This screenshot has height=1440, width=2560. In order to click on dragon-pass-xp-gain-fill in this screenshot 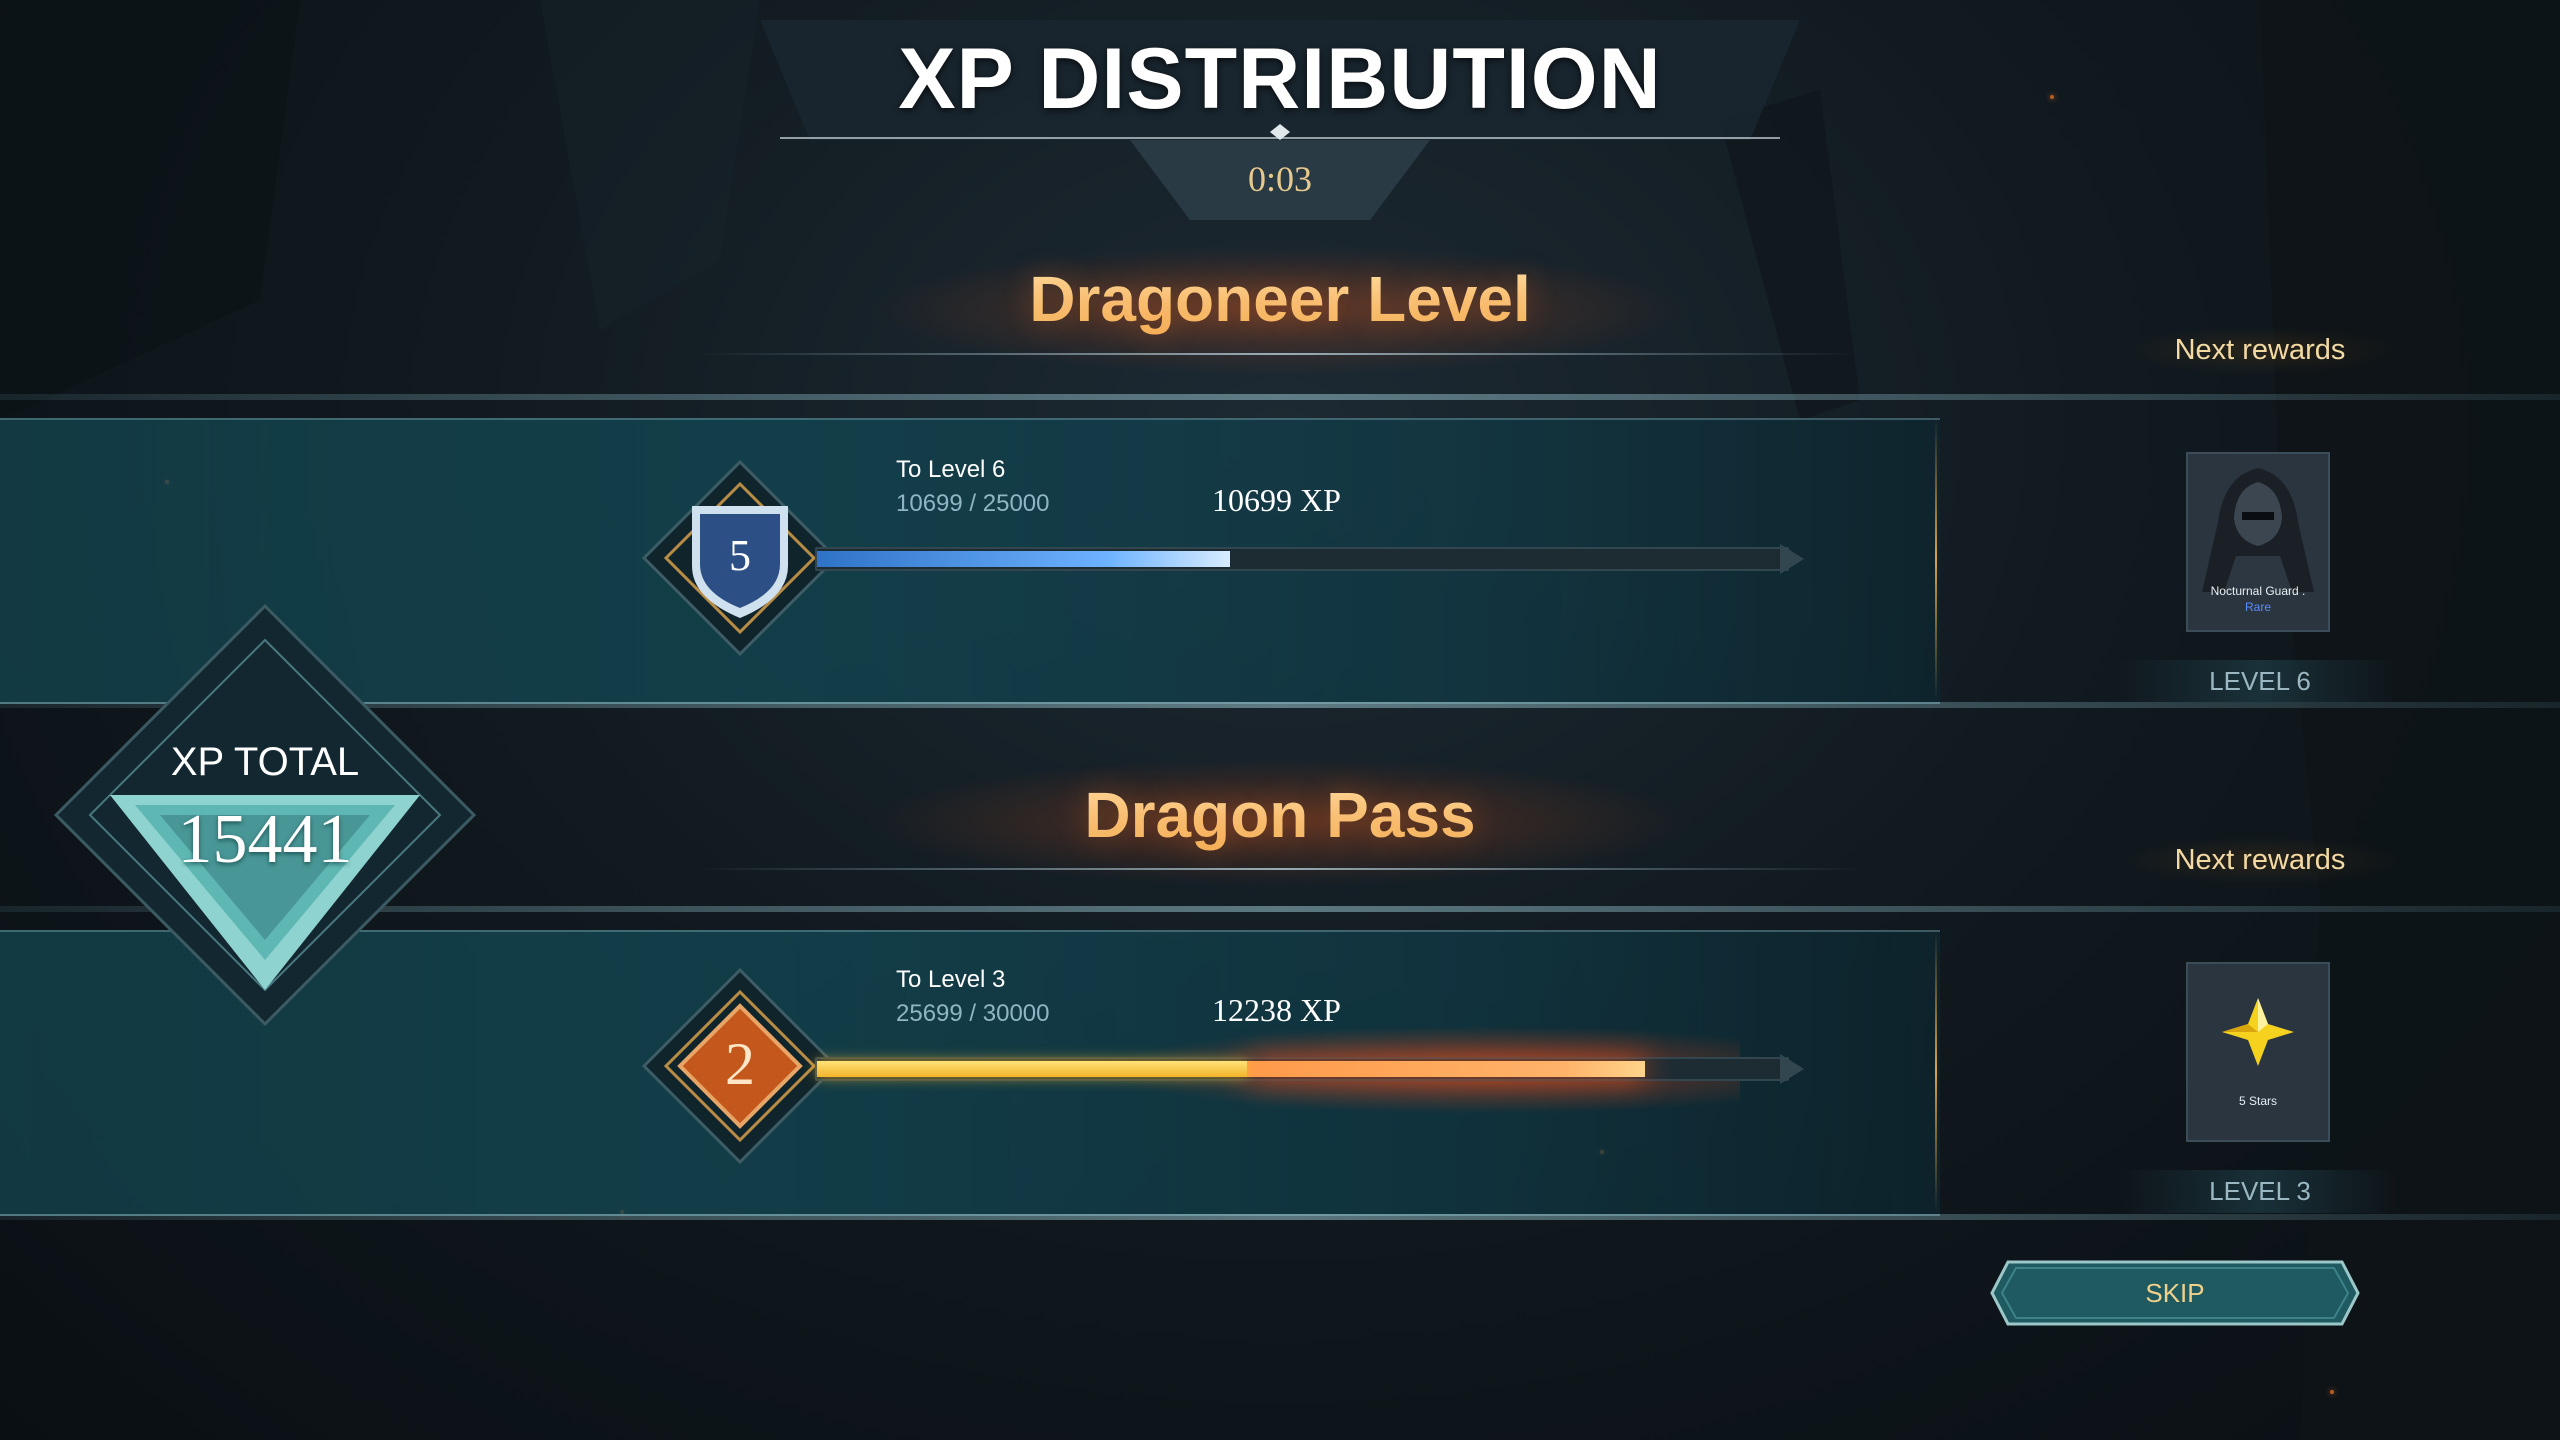, I will do `click(1446, 1069)`.